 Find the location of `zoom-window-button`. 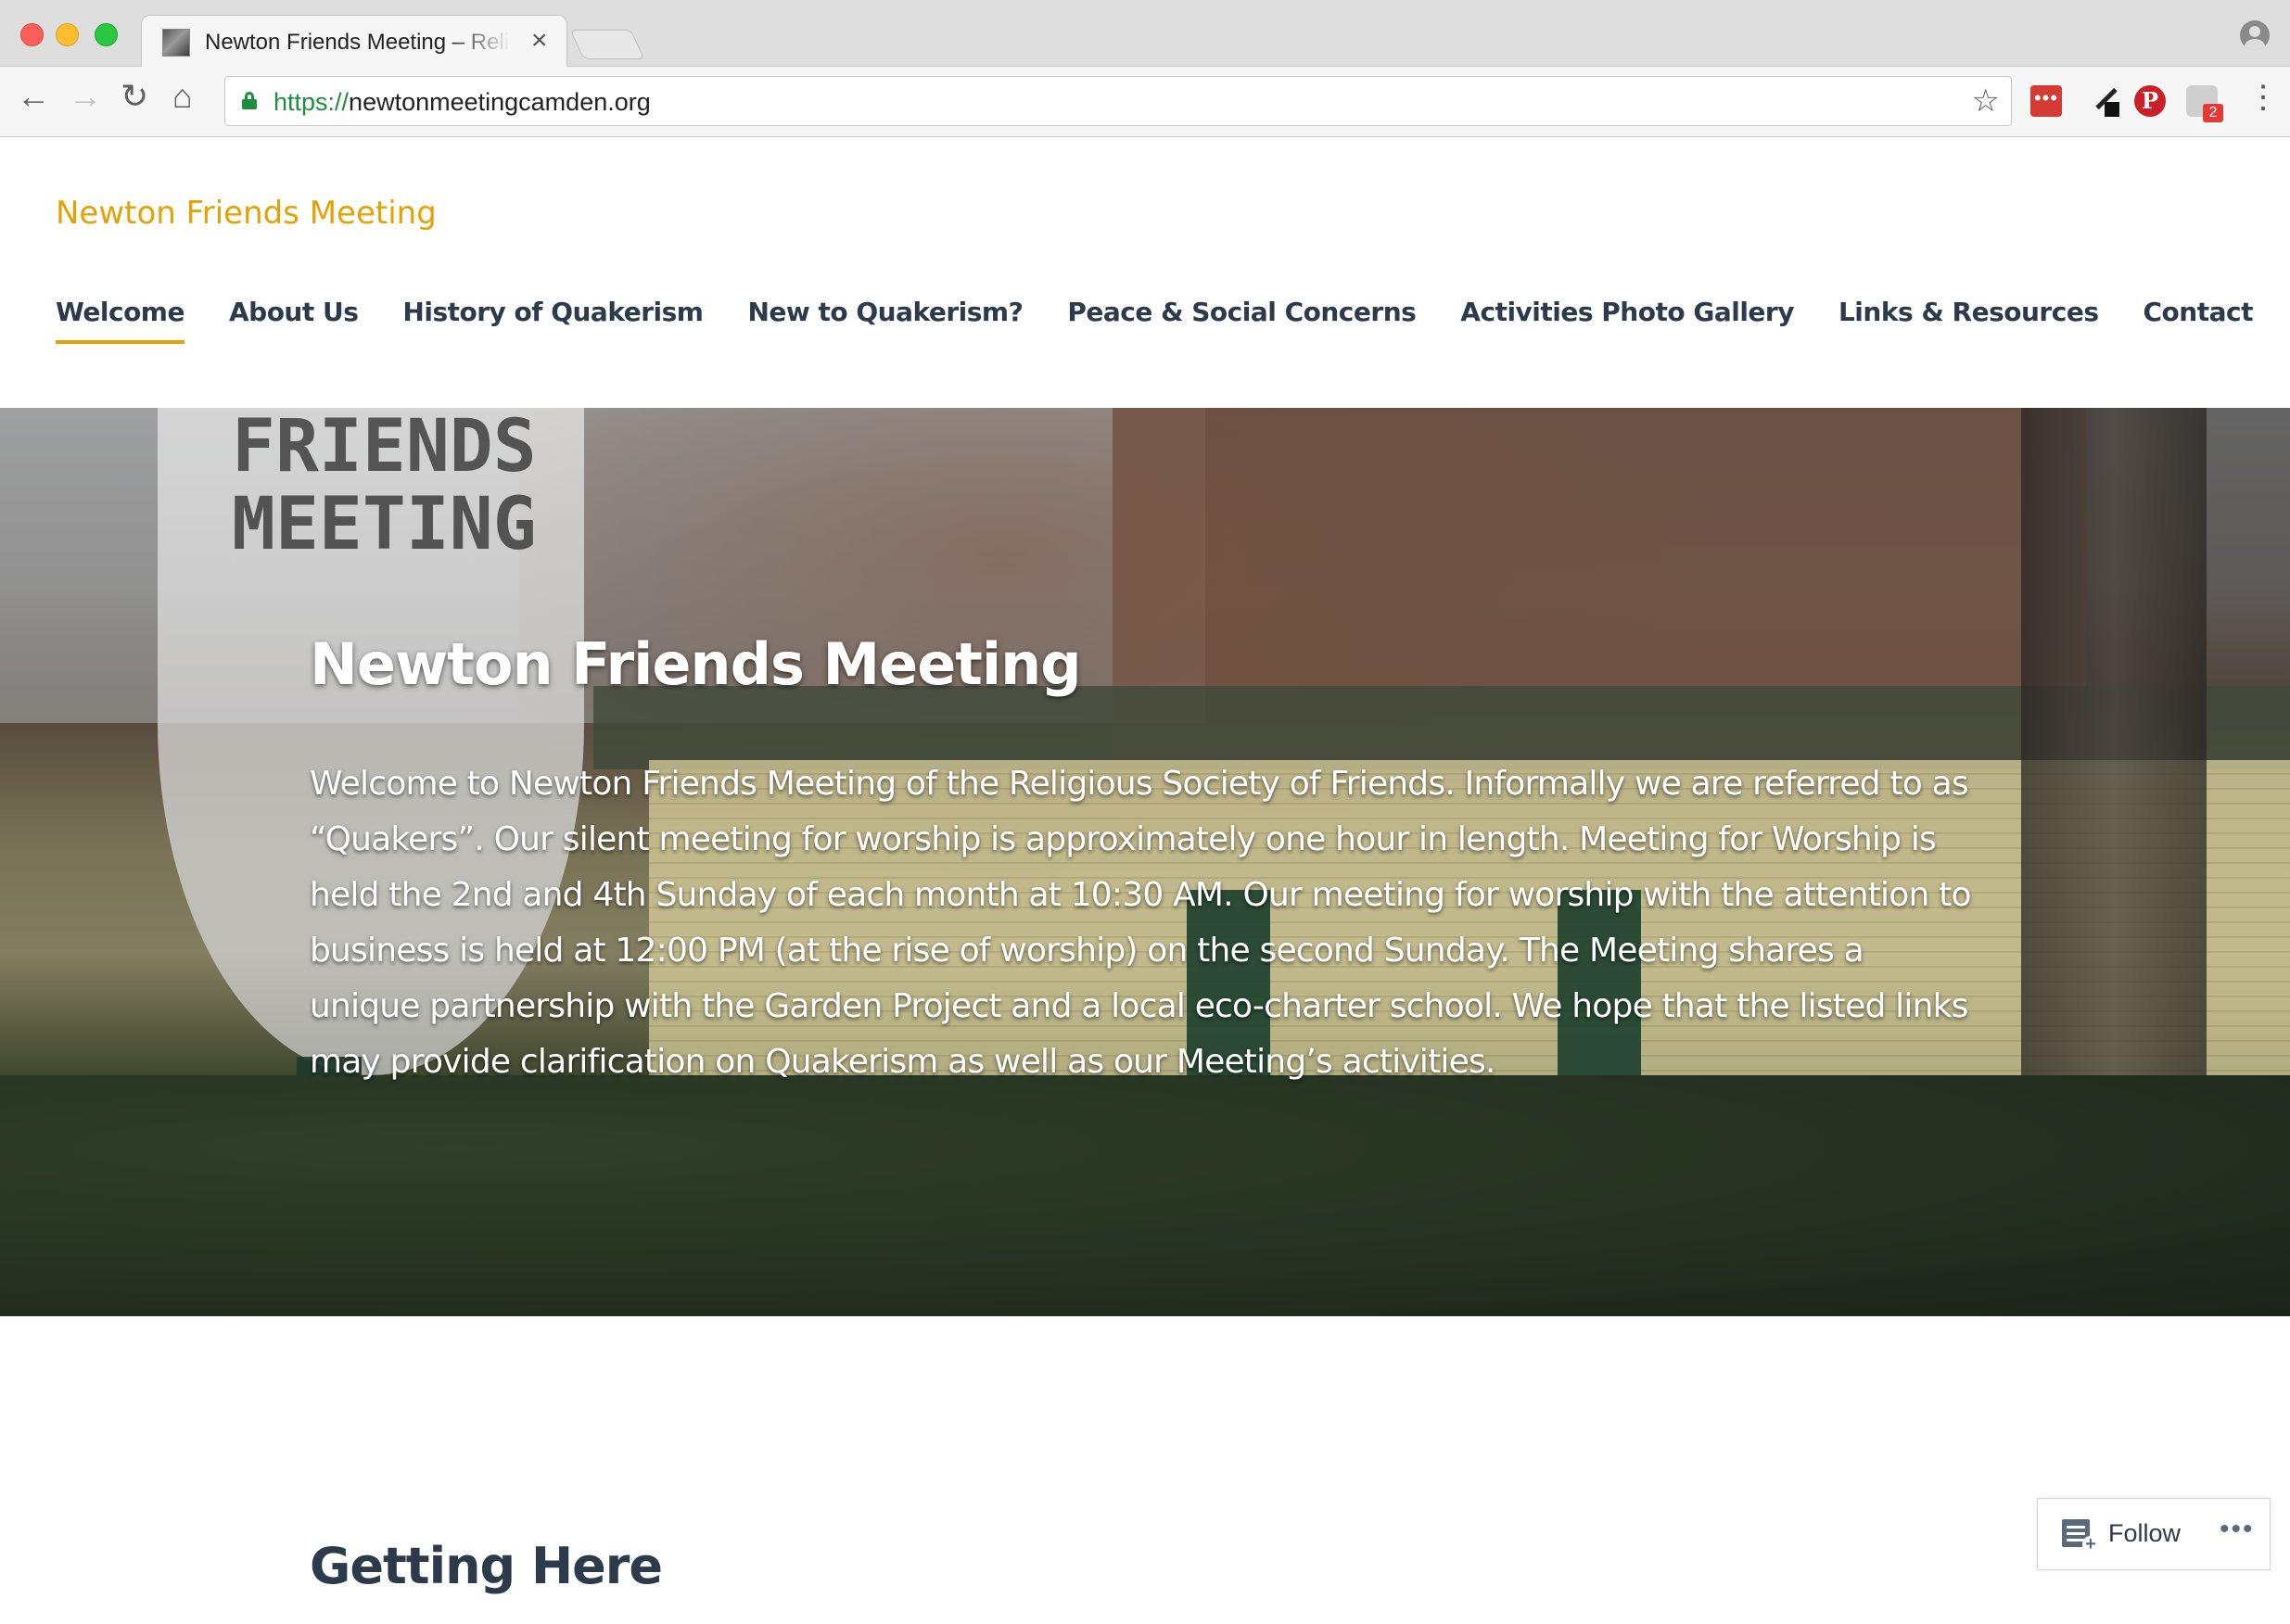

zoom-window-button is located at coordinates (106, 34).